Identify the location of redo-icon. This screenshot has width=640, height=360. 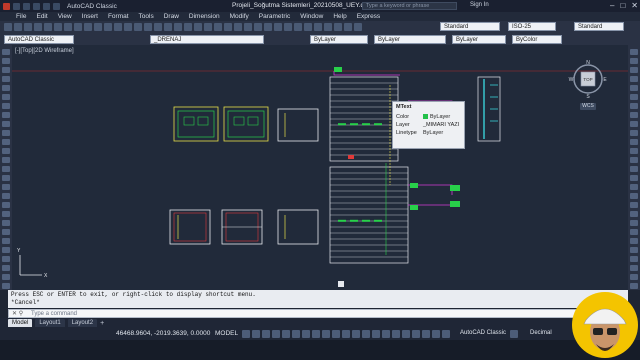
(56, 6).